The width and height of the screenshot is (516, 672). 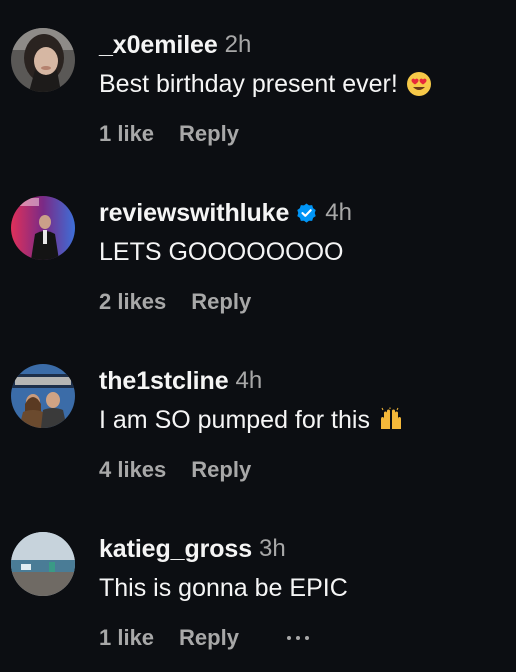 What do you see at coordinates (306, 213) in the screenshot?
I see `verified-badge-icon` at bounding box center [306, 213].